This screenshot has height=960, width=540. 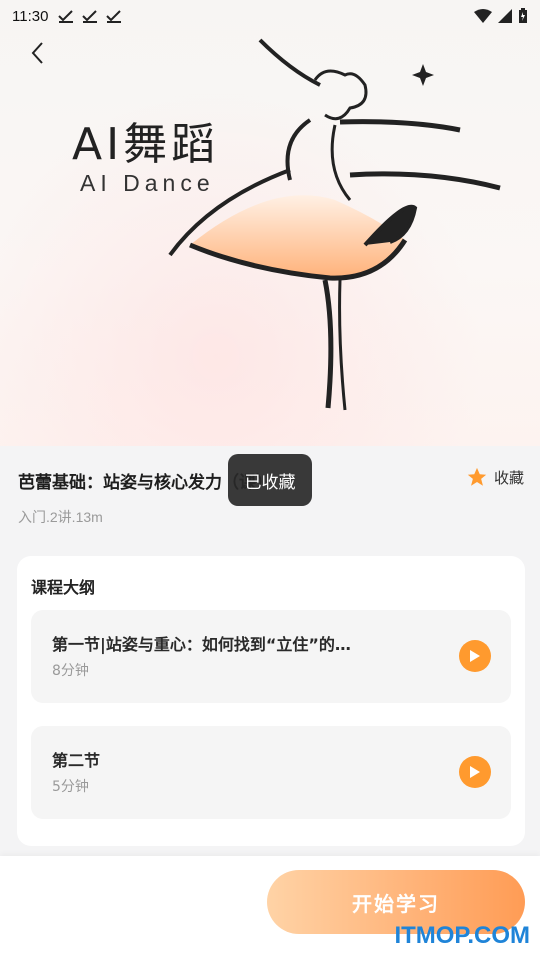 I want to click on signal-icon, so click(x=505, y=16).